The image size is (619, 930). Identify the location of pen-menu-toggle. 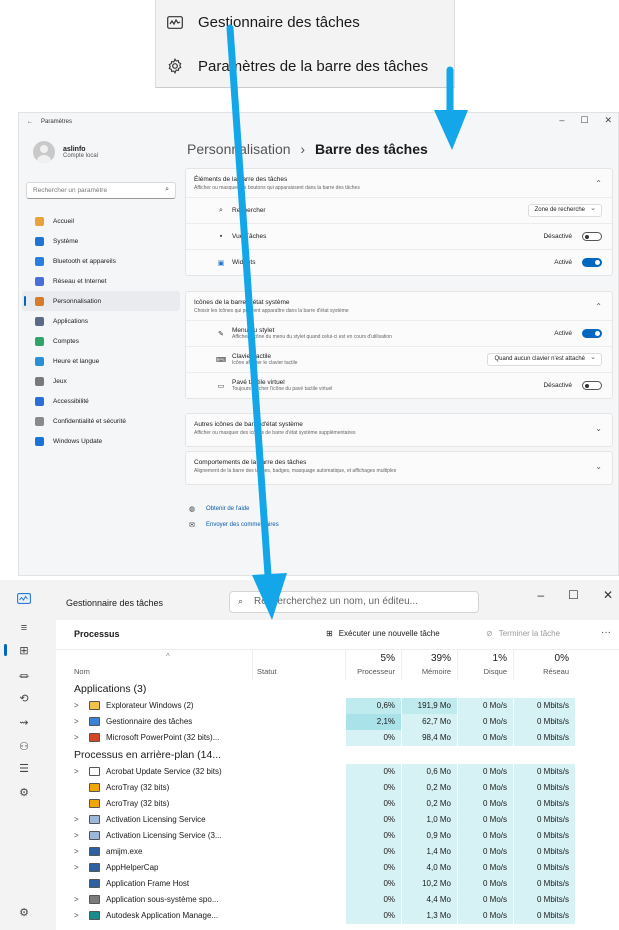
(592, 333).